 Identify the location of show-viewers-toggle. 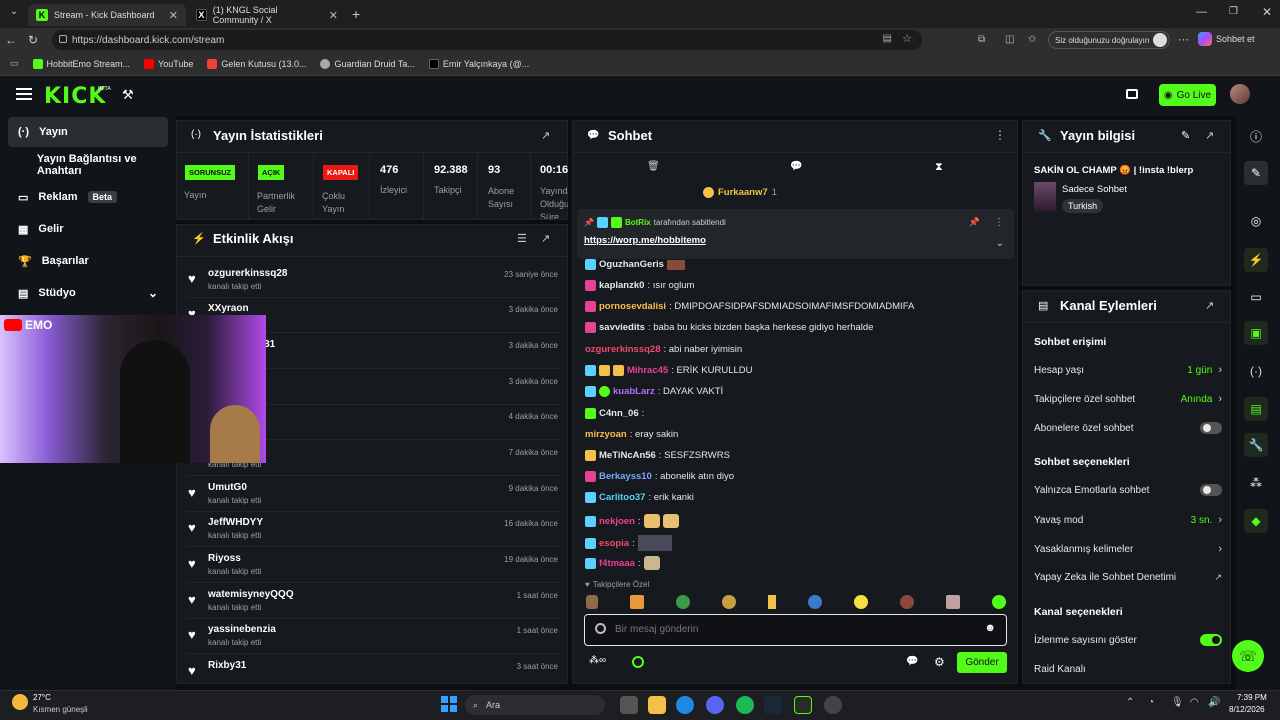
(1211, 640).